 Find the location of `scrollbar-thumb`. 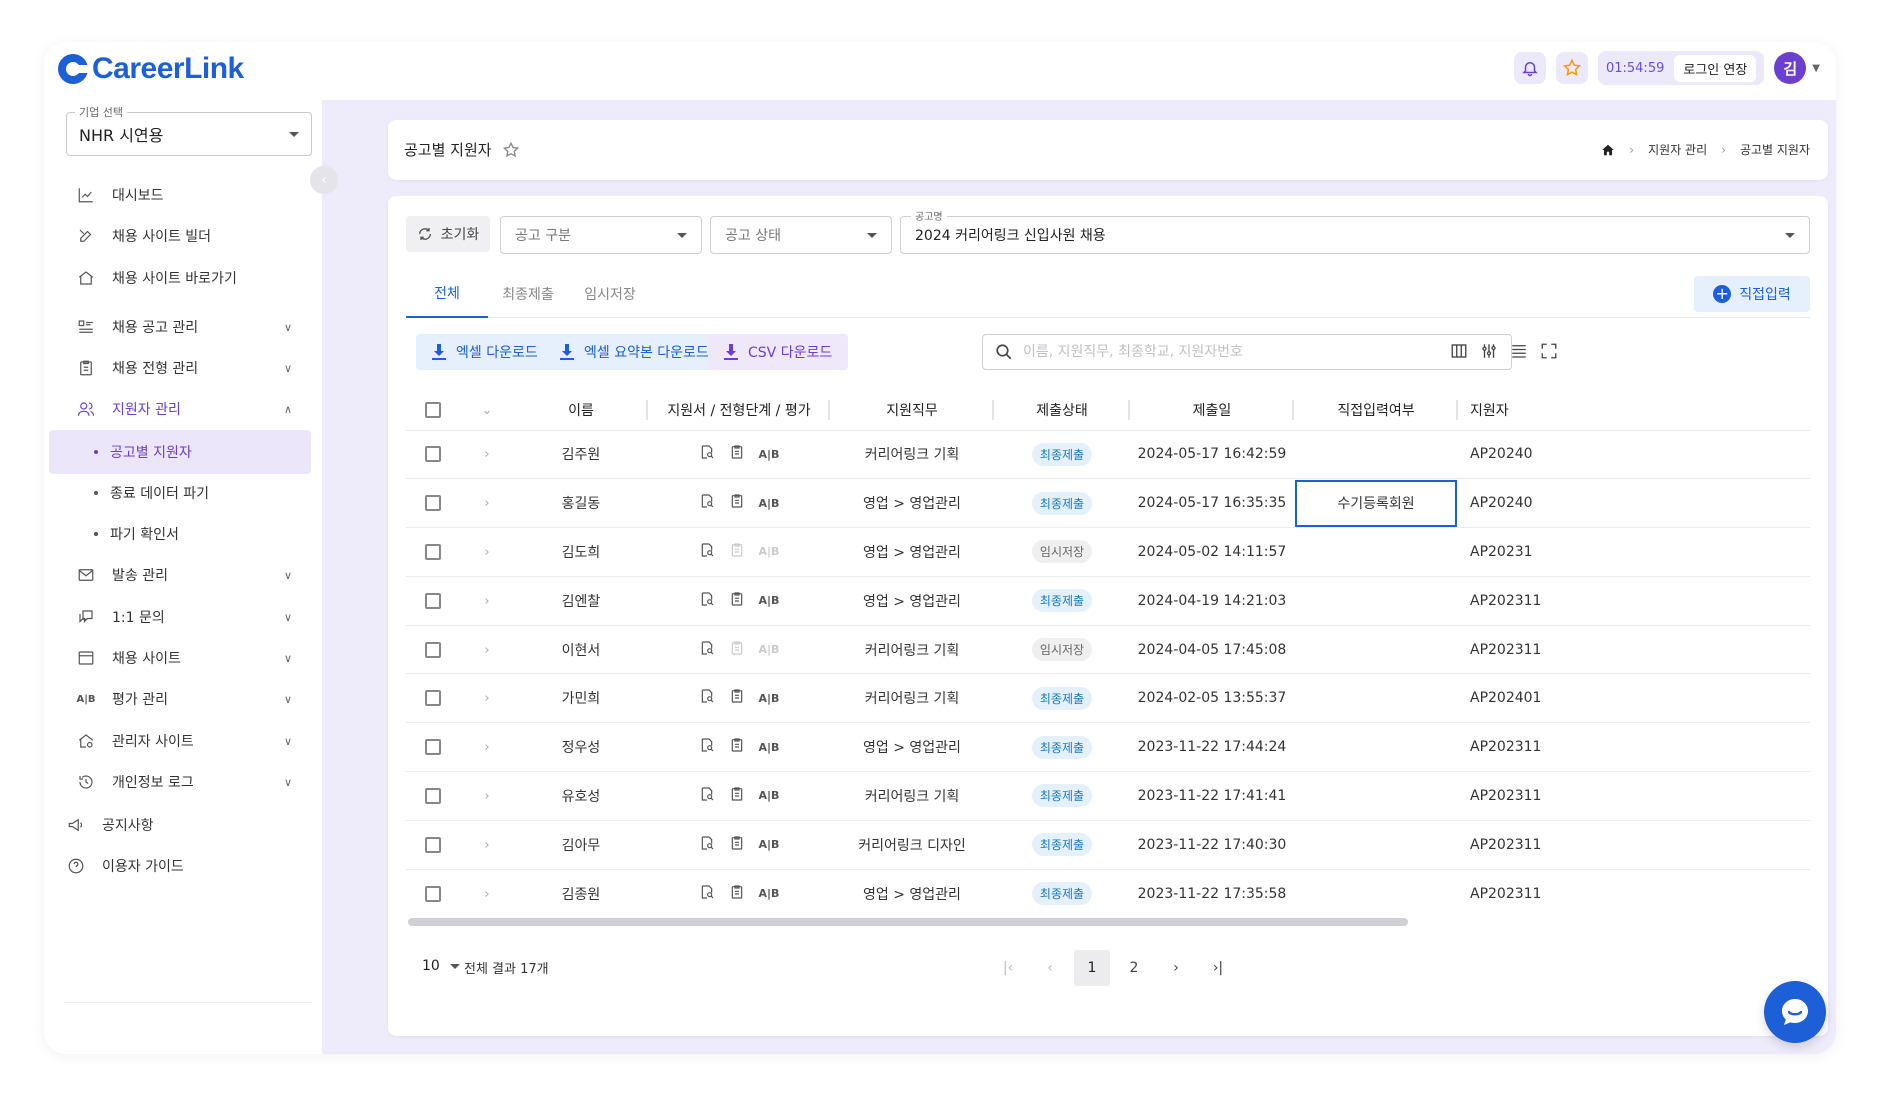

scrollbar-thumb is located at coordinates (908, 922).